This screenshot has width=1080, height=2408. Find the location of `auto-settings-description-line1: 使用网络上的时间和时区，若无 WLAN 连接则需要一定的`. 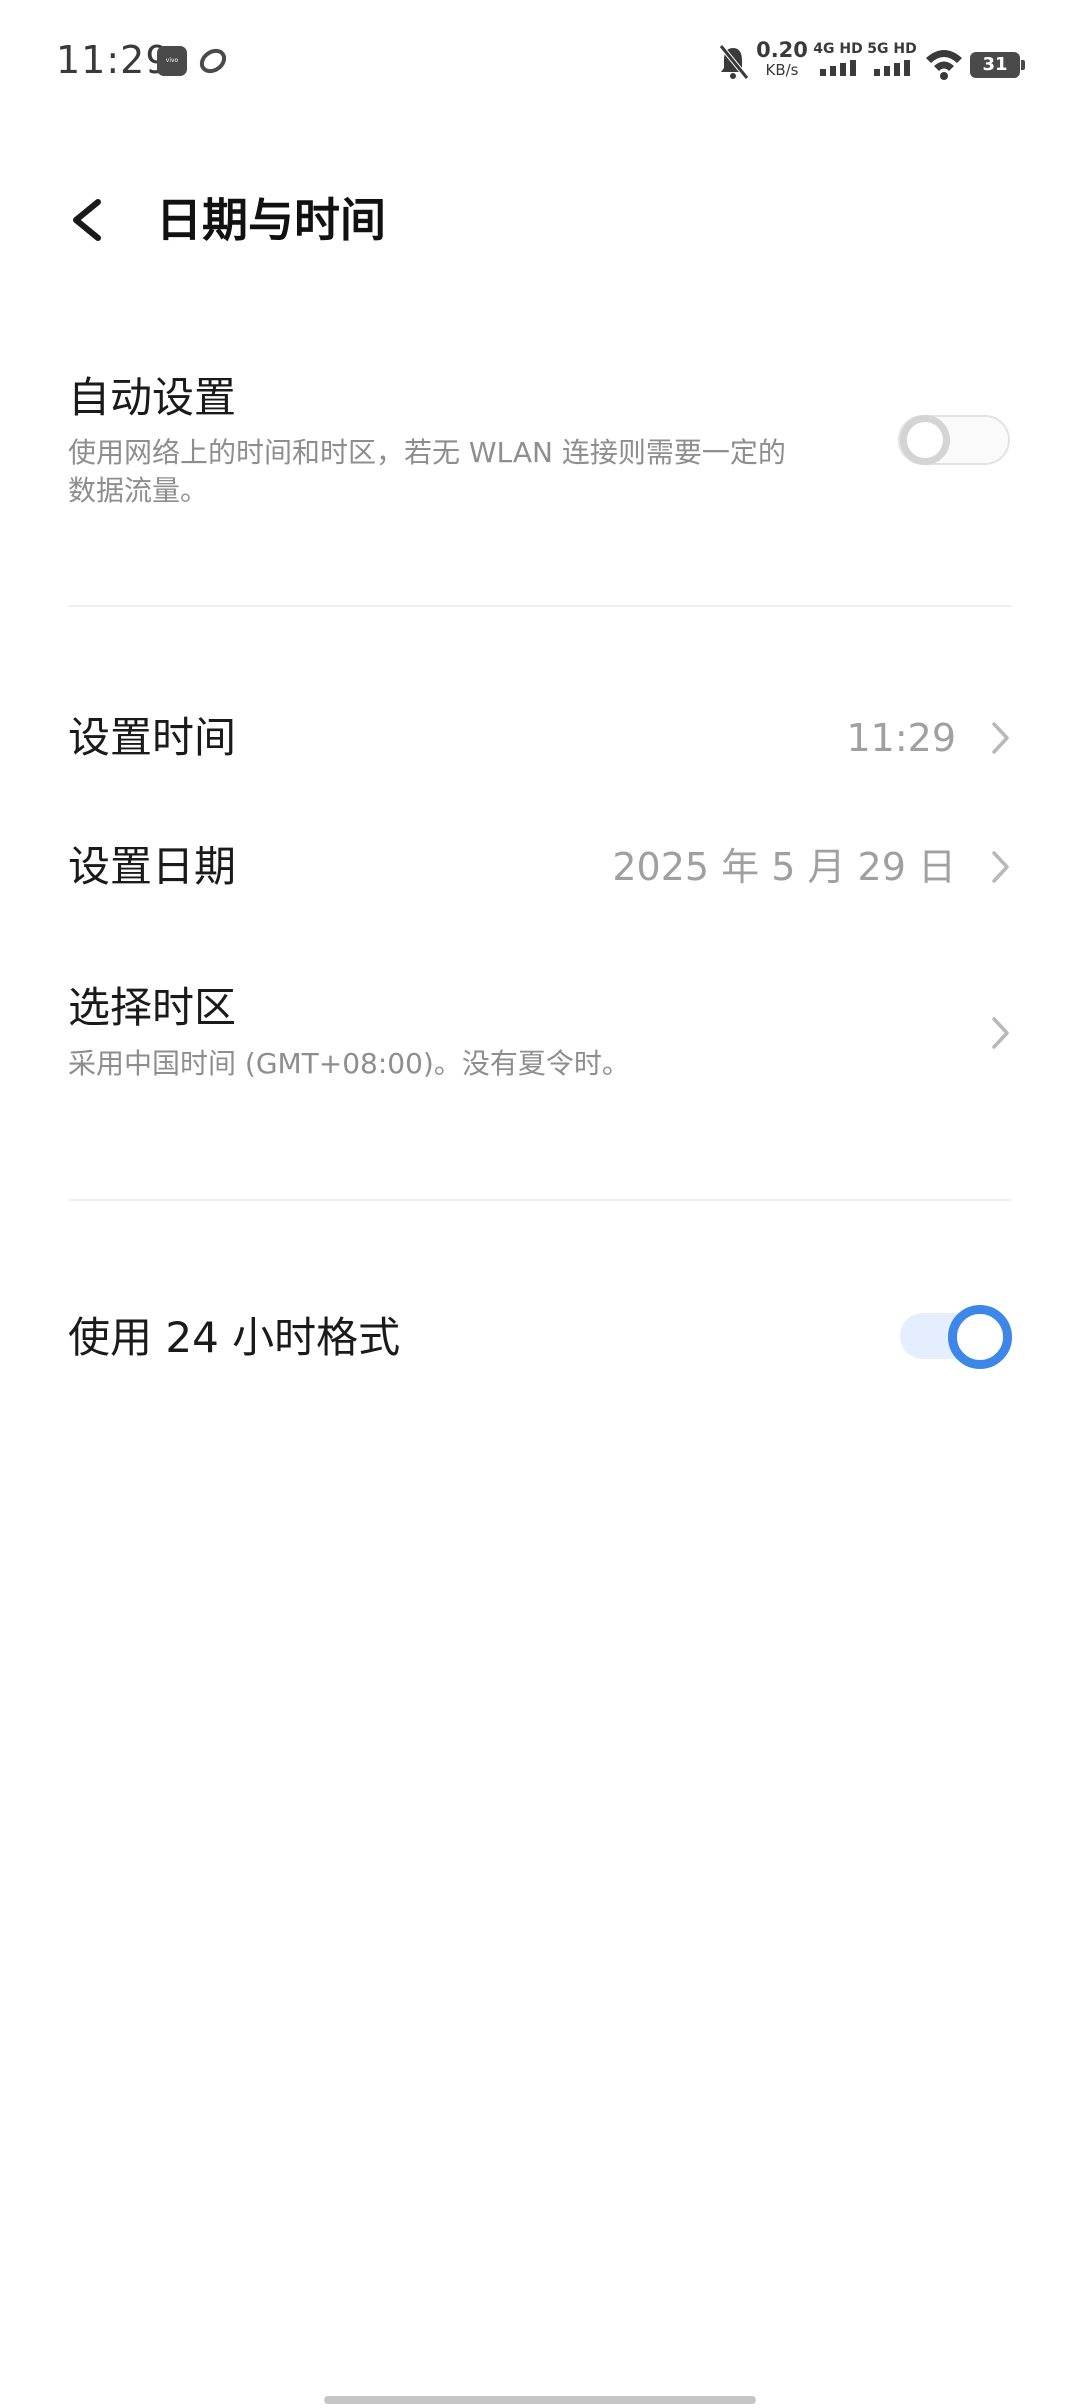

auto-settings-description-line1: 使用网络上的时间和时区，若无 WLAN 连接则需要一定的 is located at coordinates (427, 452).